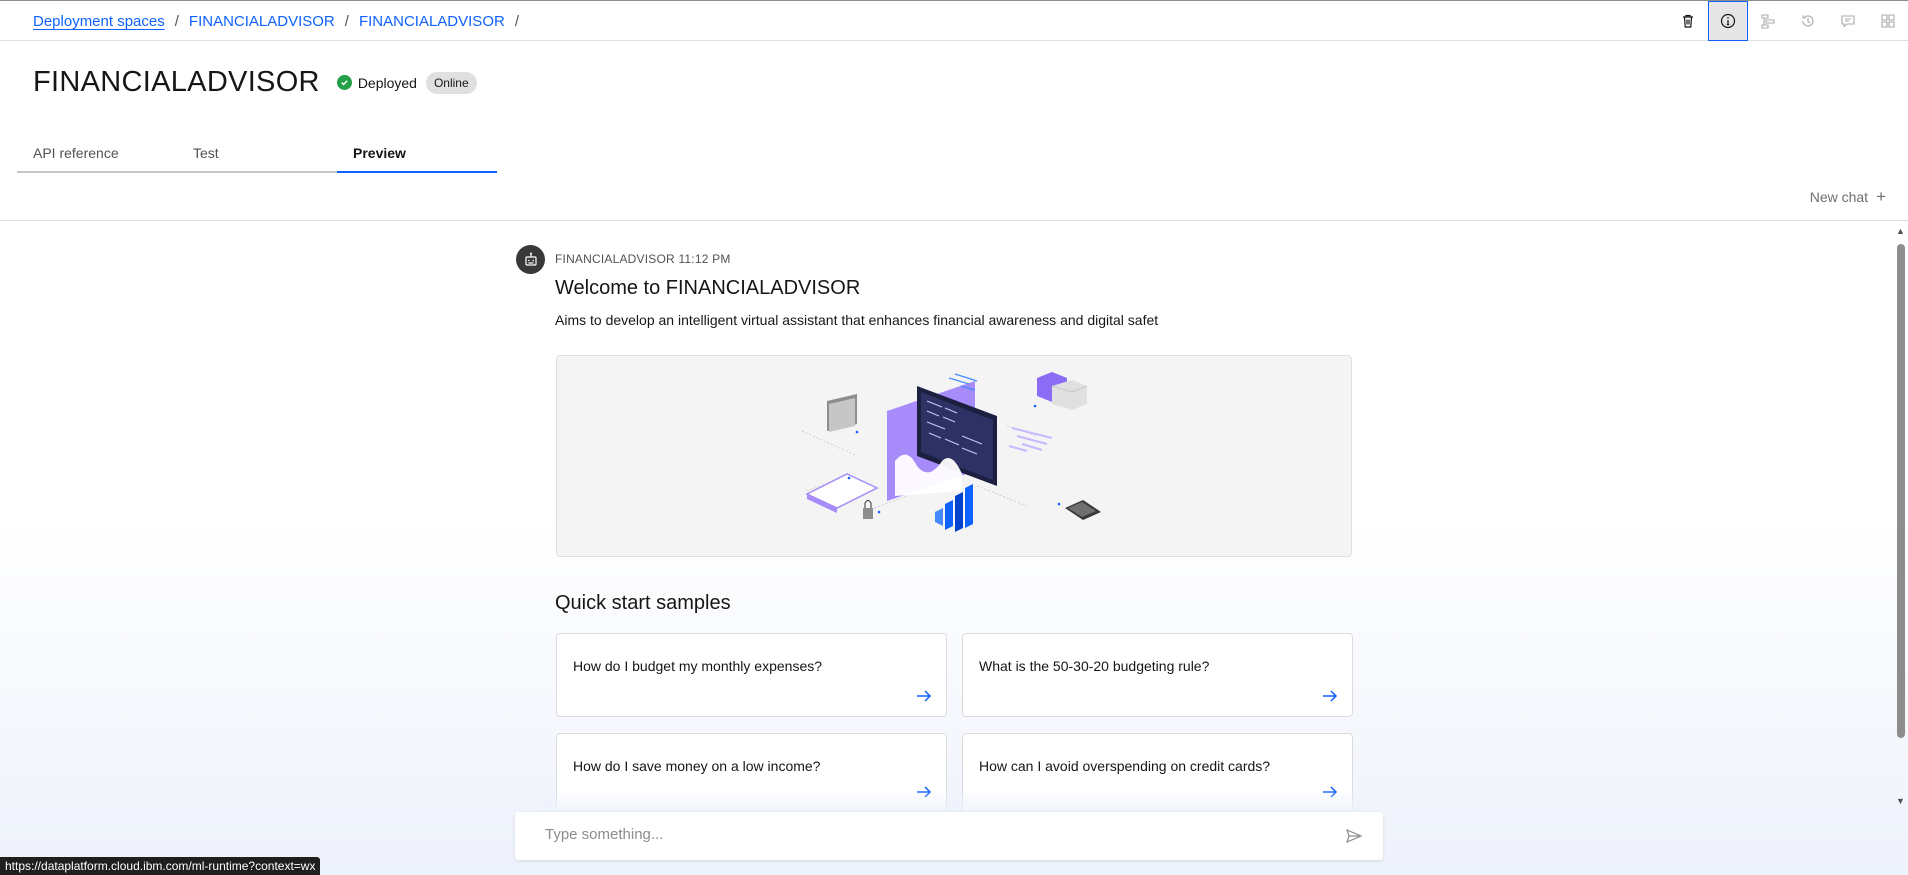 Image resolution: width=1908 pixels, height=875 pixels. I want to click on message-meta: FINANCIALADVISOR 11:12 PM, so click(643, 259).